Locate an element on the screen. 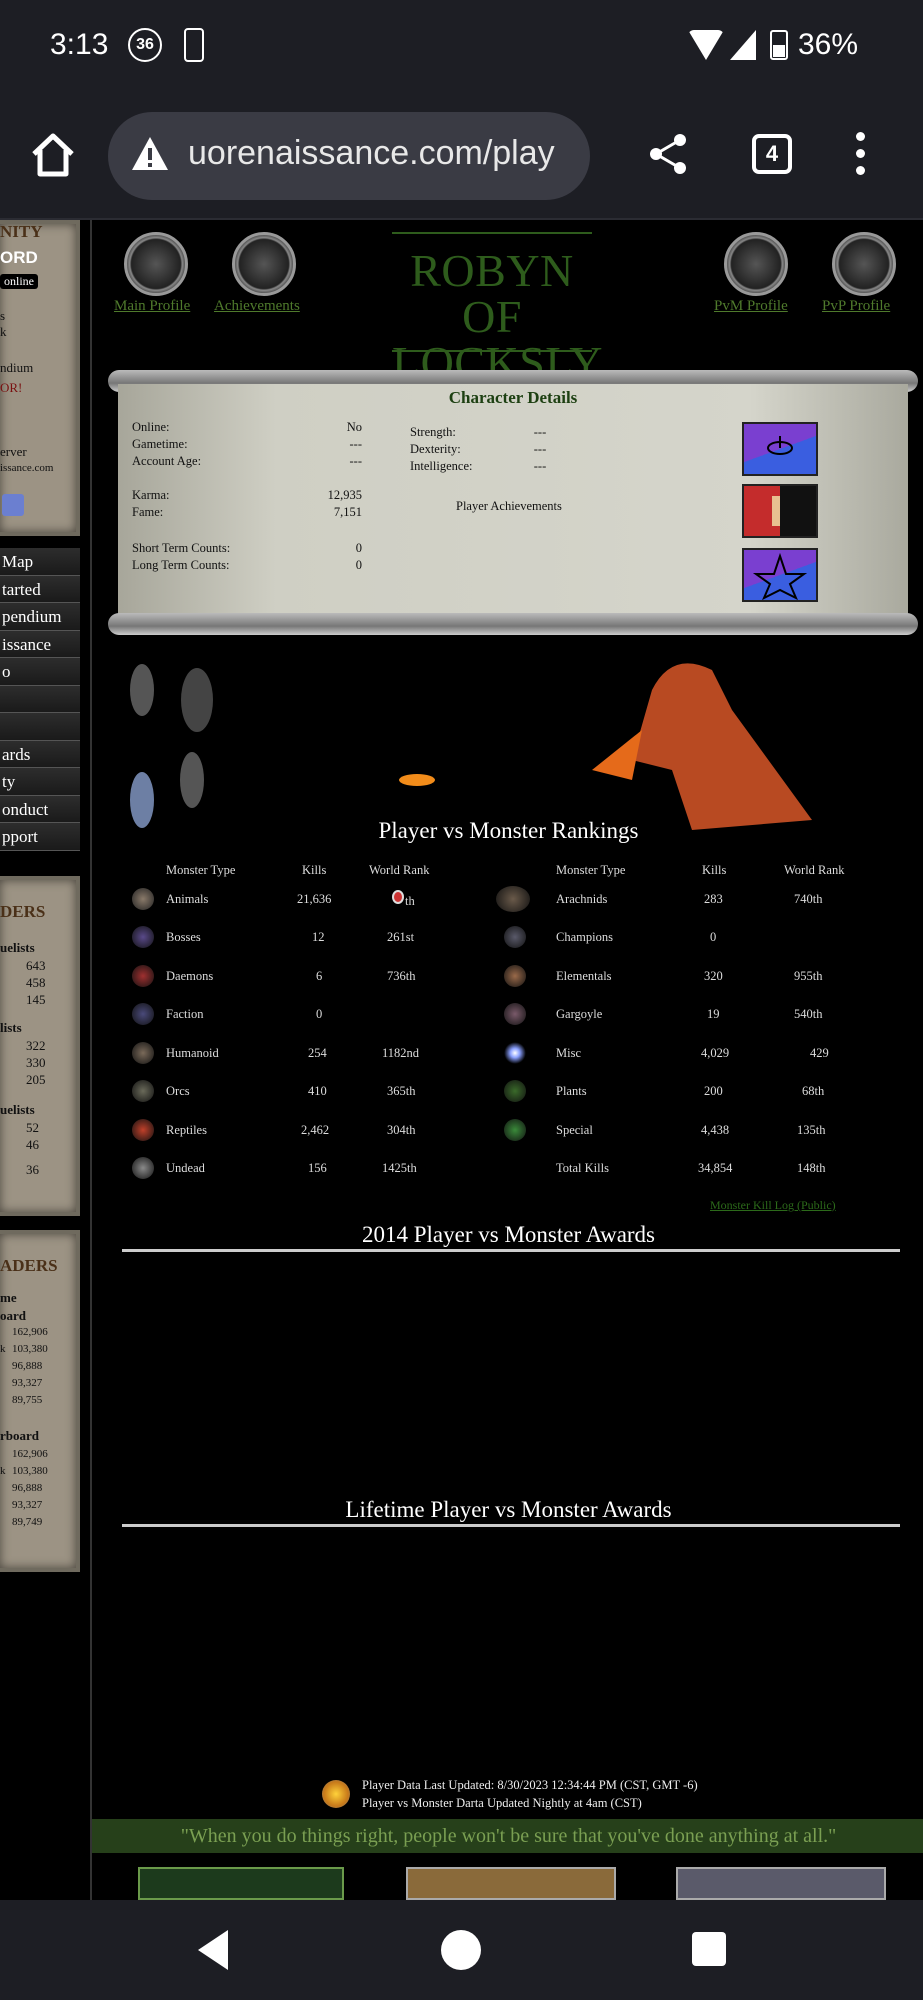 Image resolution: width=923 pixels, height=2000 pixels. address-bar: uorenaissance.com/play is located at coordinates (349, 156).